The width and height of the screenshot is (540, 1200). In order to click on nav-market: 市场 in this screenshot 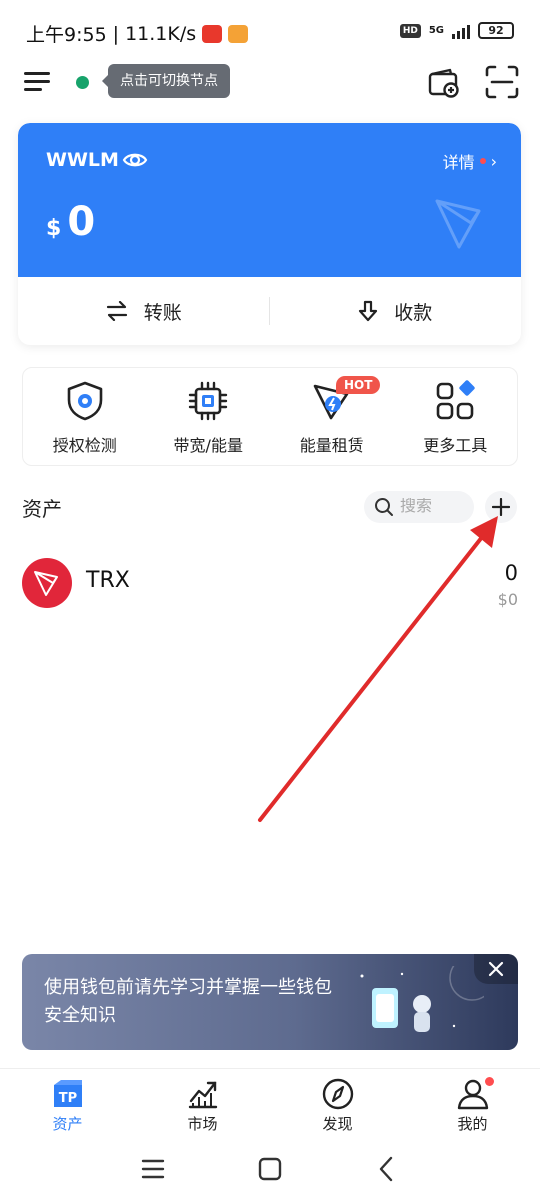, I will do `click(202, 1103)`.